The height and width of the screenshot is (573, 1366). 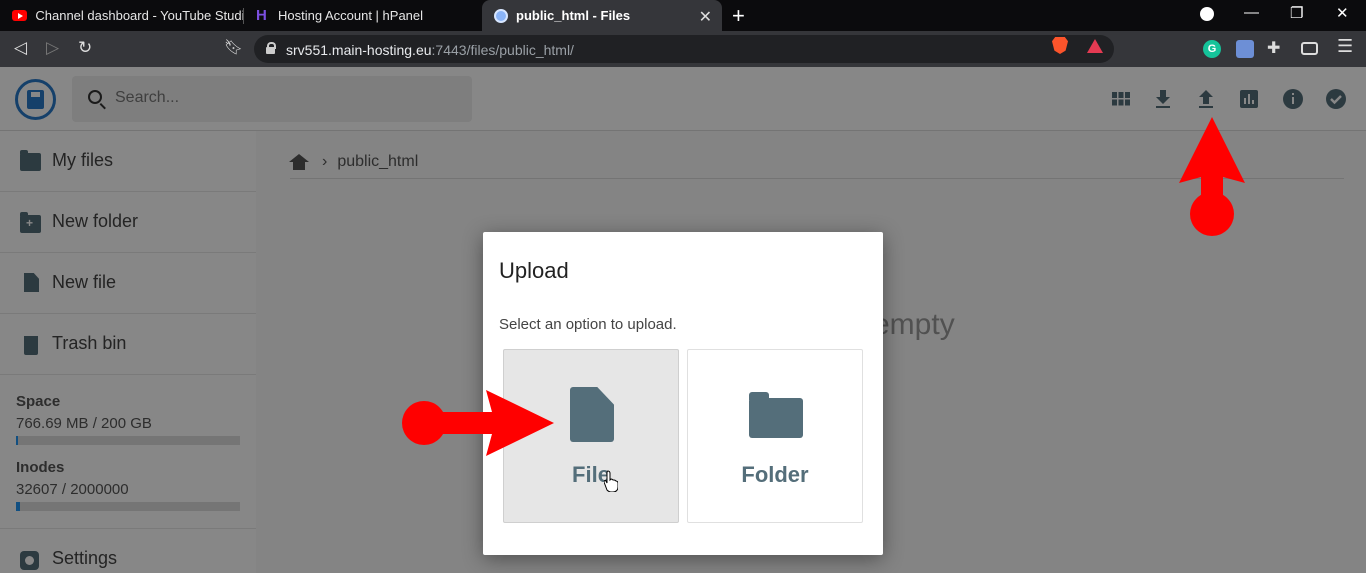 What do you see at coordinates (588, 324) in the screenshot?
I see `dialog-subtitle: Select an option to upload.` at bounding box center [588, 324].